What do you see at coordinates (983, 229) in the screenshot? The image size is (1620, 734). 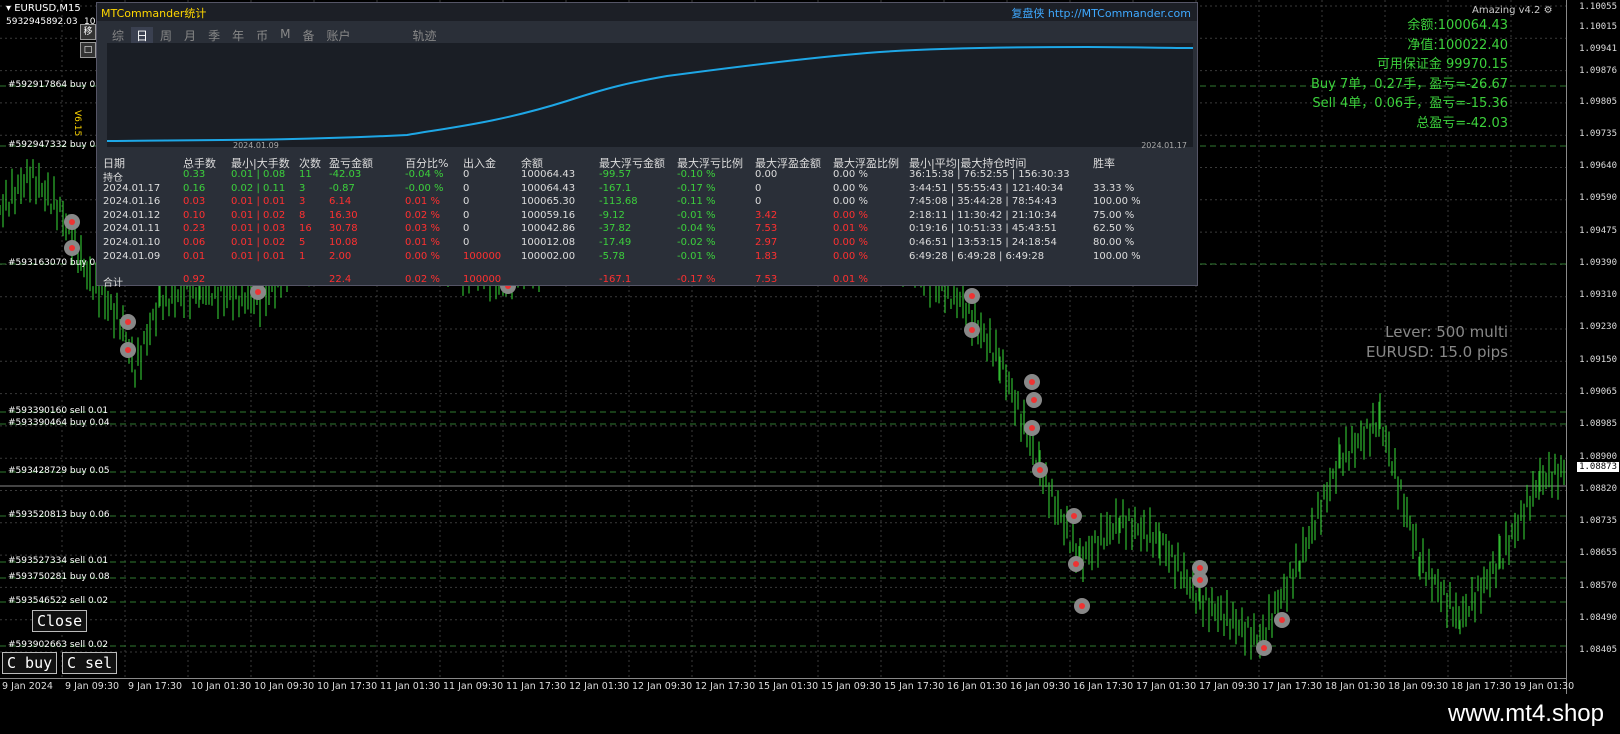 I see `table-cell: 0:19:16 | 10:51:33 | 45:43:51` at bounding box center [983, 229].